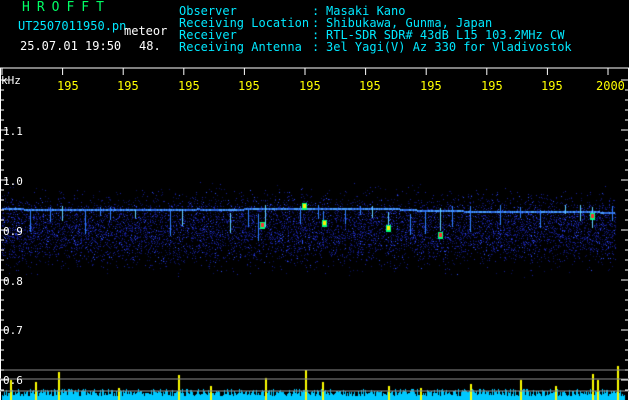 The width and height of the screenshot is (629, 400). What do you see at coordinates (240, 47) in the screenshot?
I see `antenna-label: Receiving Antenna` at bounding box center [240, 47].